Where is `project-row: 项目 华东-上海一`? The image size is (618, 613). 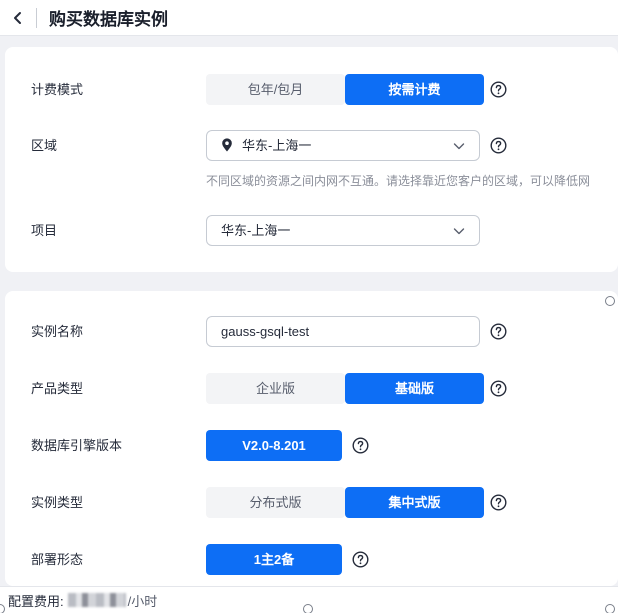
project-row: 项目 华东-上海一 is located at coordinates (311, 231).